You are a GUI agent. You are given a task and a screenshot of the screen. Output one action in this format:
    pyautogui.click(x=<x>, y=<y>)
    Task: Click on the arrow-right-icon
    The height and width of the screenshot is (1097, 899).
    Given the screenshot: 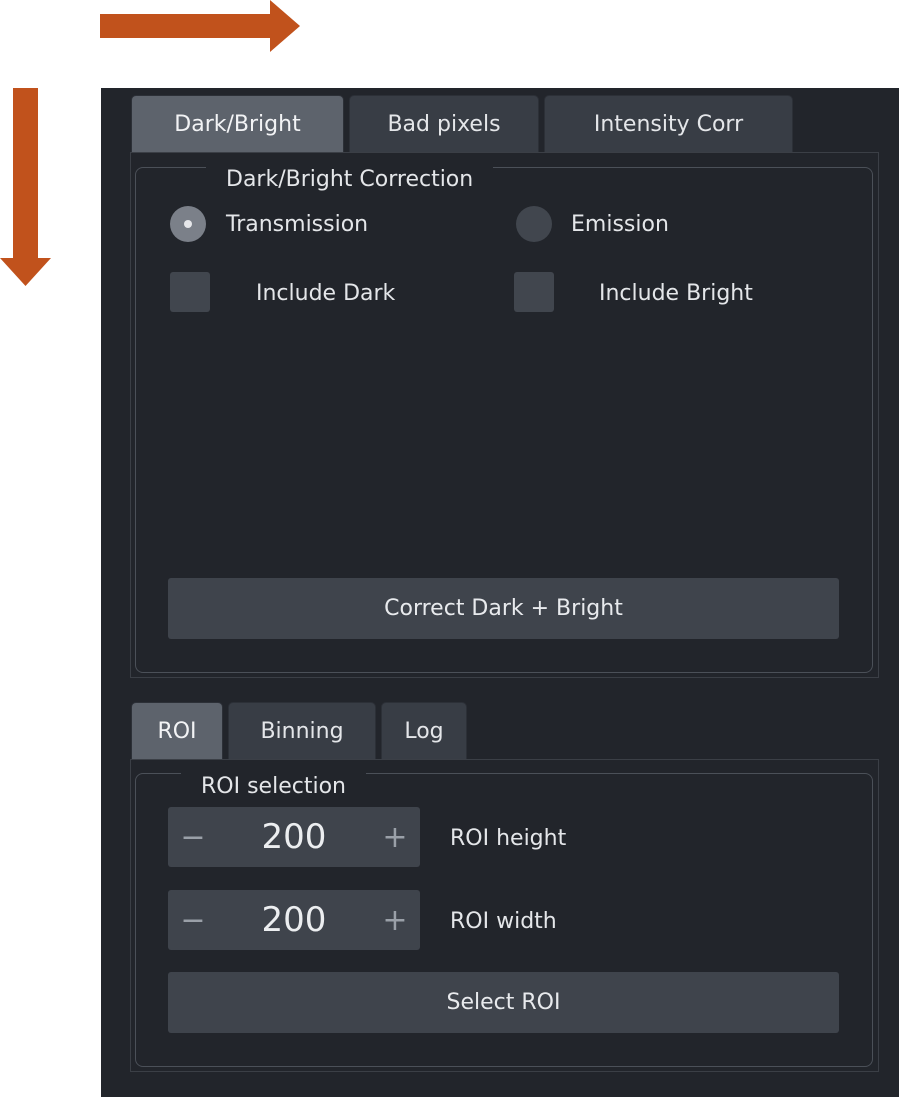 What is the action you would take?
    pyautogui.click(x=200, y=26)
    